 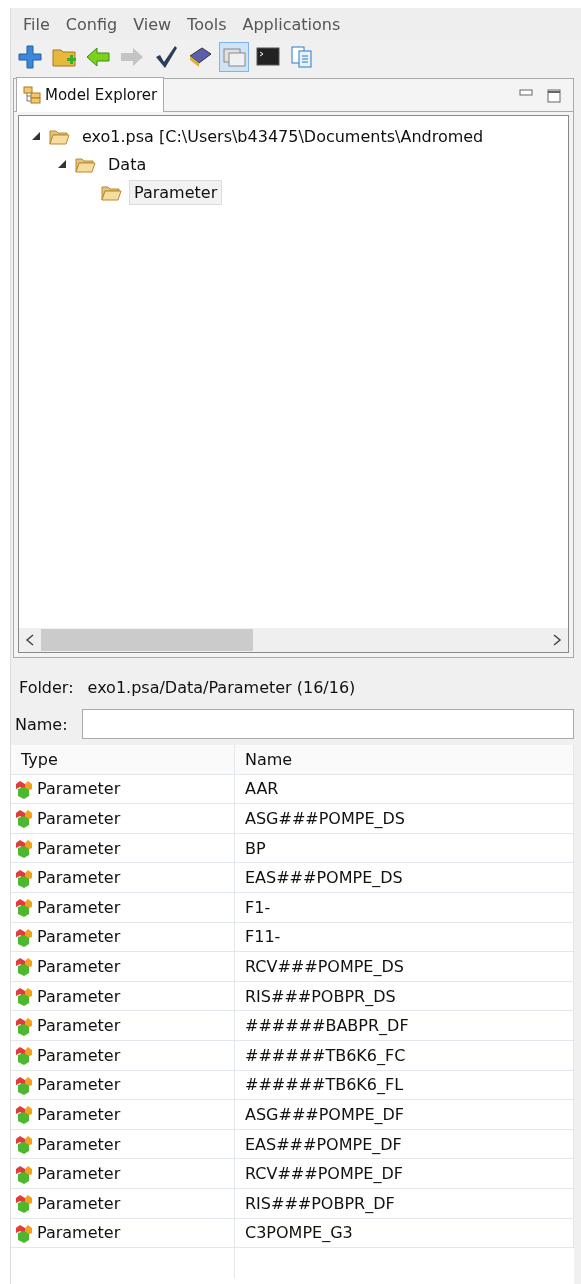 I want to click on name-field, so click(x=327, y=724).